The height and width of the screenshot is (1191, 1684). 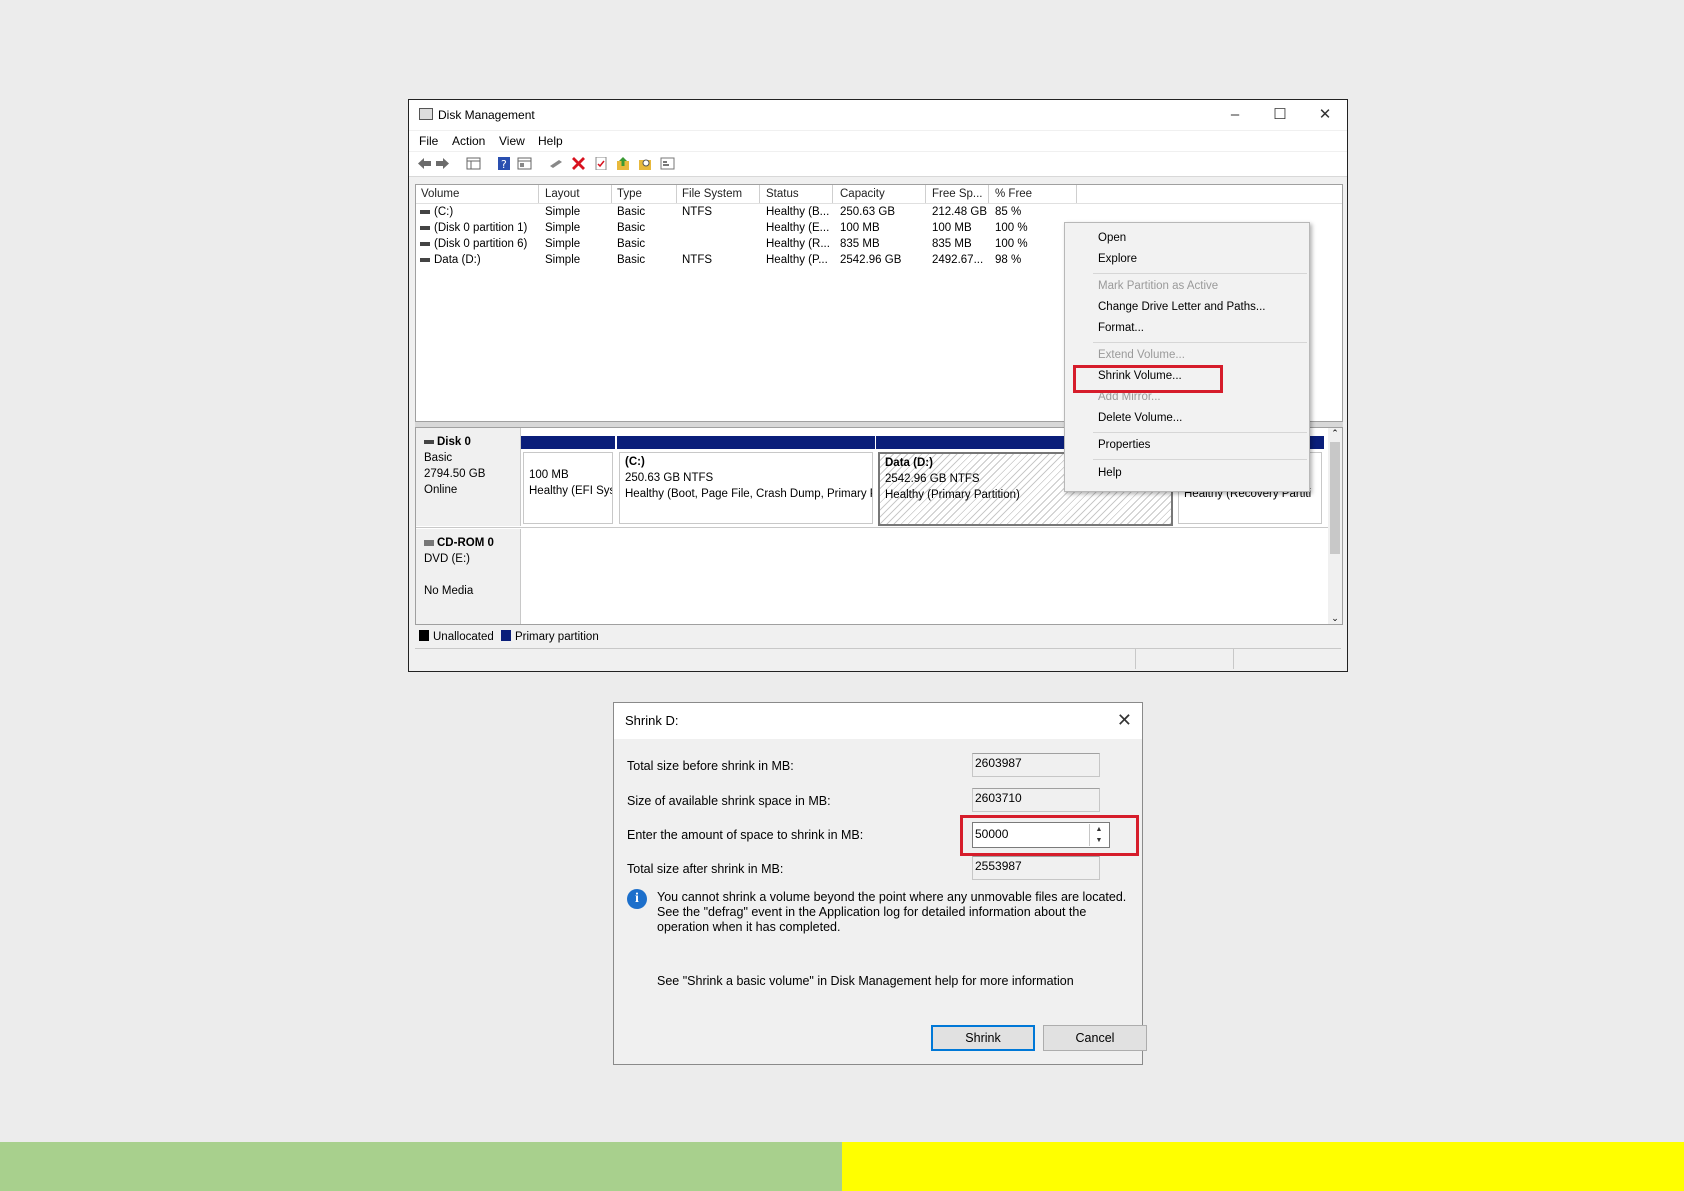 I want to click on maximize-button: ☐, so click(x=1280, y=115).